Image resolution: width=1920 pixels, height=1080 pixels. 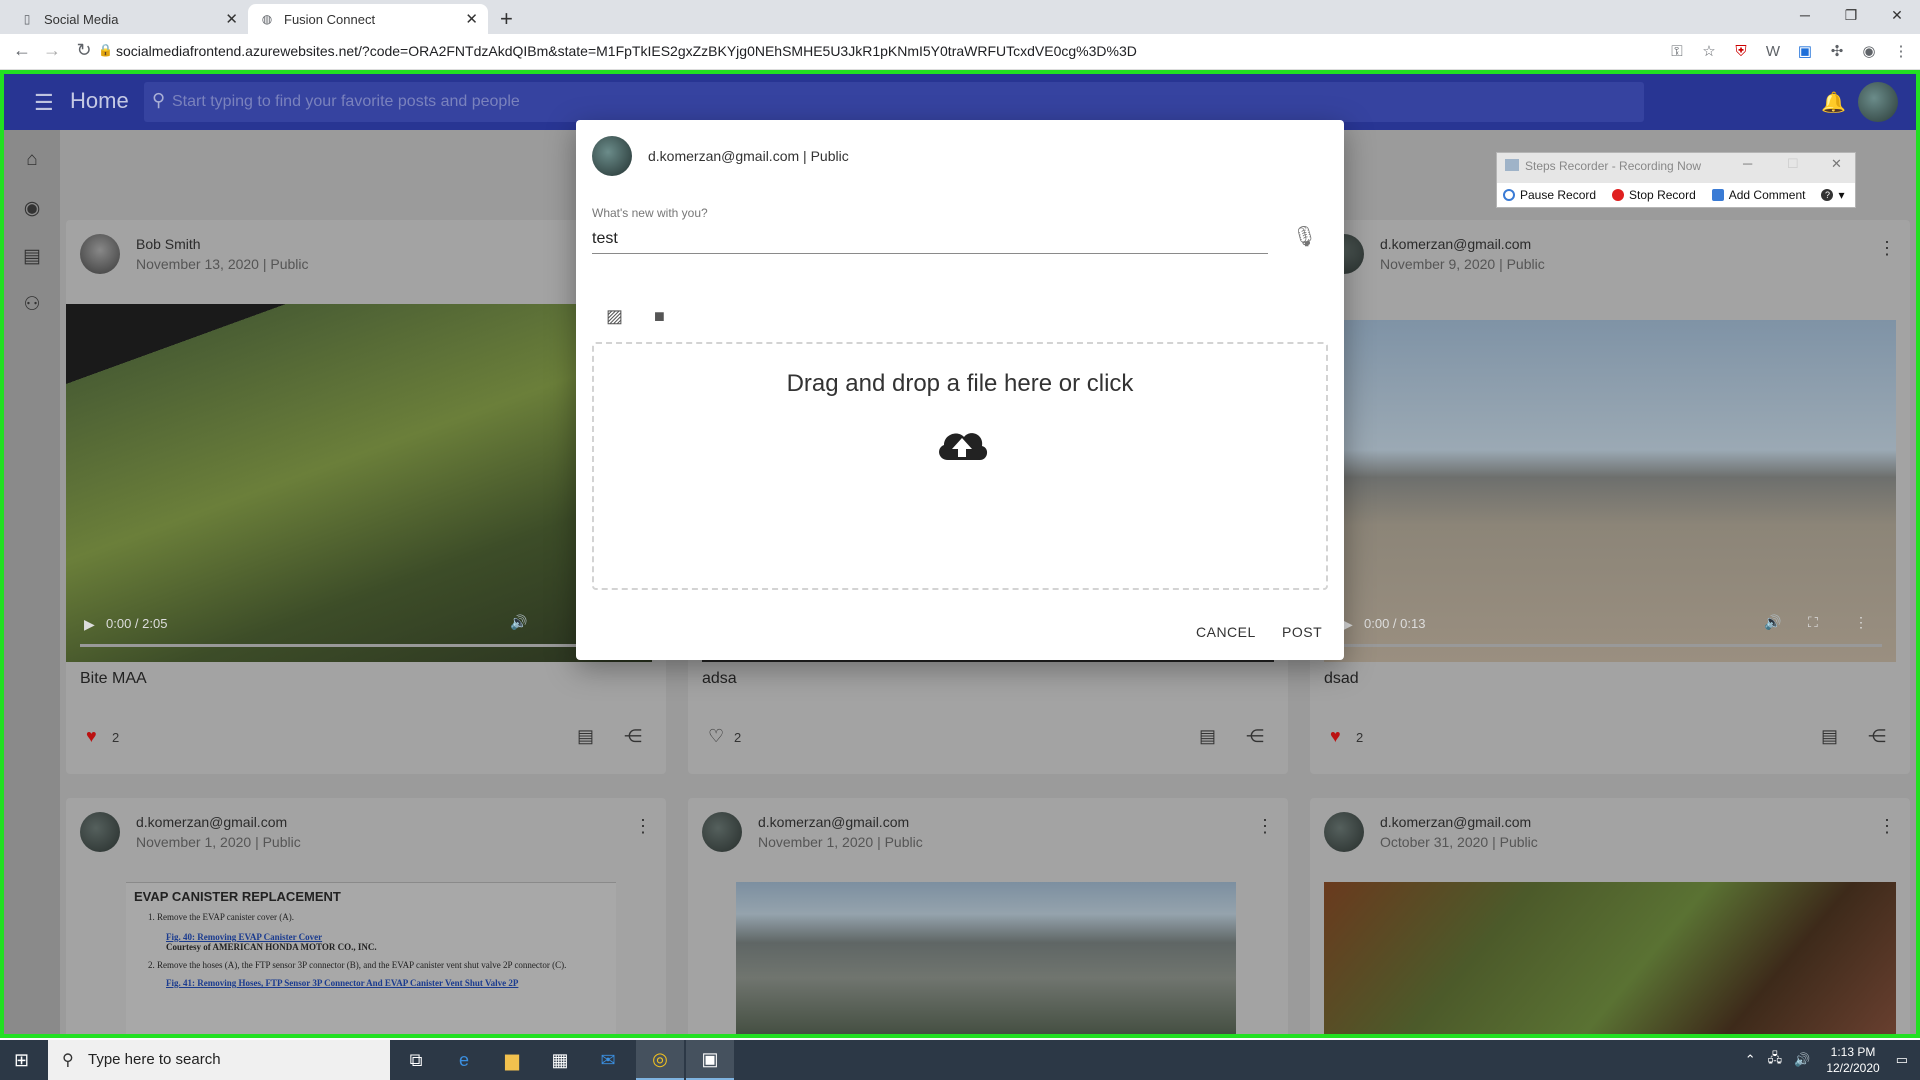 I want to click on lock-icon: 🔒, so click(x=105, y=50).